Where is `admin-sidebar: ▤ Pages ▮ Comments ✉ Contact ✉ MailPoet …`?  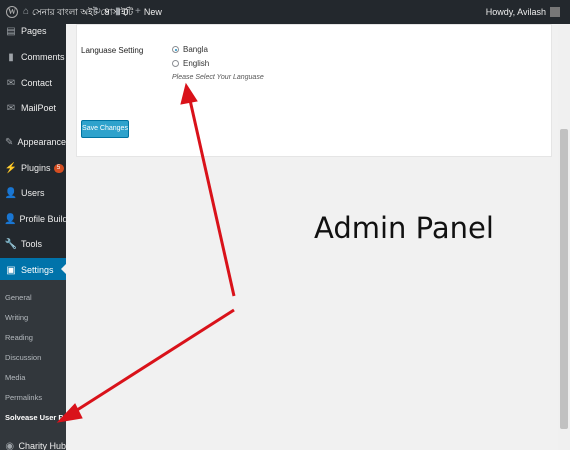 admin-sidebar: ▤ Pages ▮ Comments ✉ Contact ✉ MailPoet … is located at coordinates (33, 237).